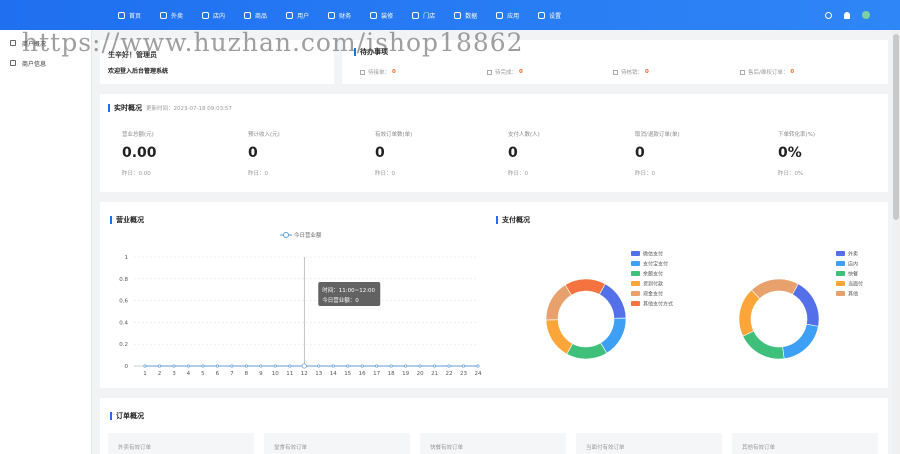 The image size is (900, 454). Describe the element at coordinates (46, 242) in the screenshot. I see `sidebar: 商户概况 商户信息` at that location.